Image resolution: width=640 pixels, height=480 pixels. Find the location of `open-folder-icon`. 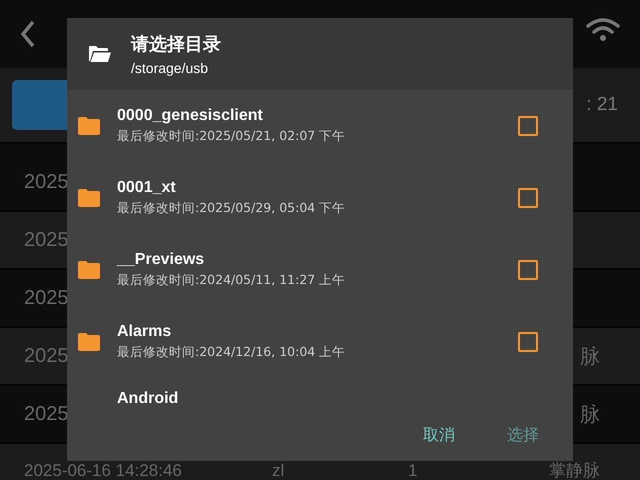

open-folder-icon is located at coordinates (100, 54).